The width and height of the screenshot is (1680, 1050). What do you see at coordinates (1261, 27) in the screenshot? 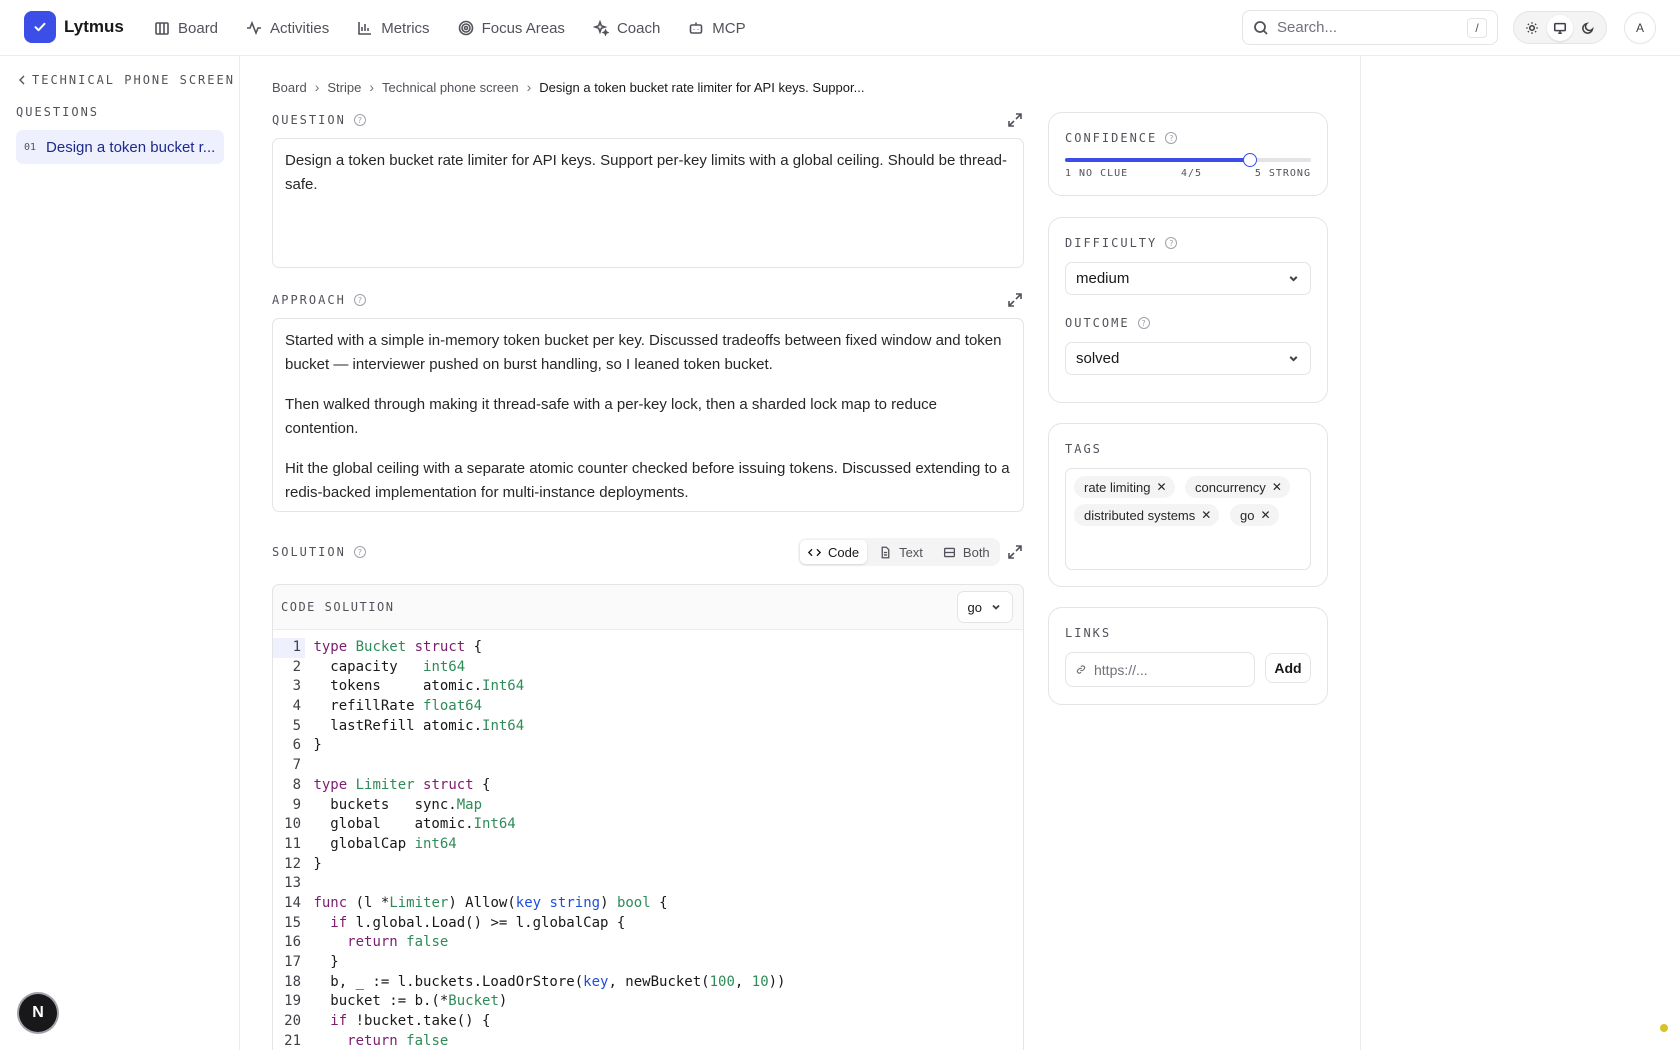
I see `search-icon` at bounding box center [1261, 27].